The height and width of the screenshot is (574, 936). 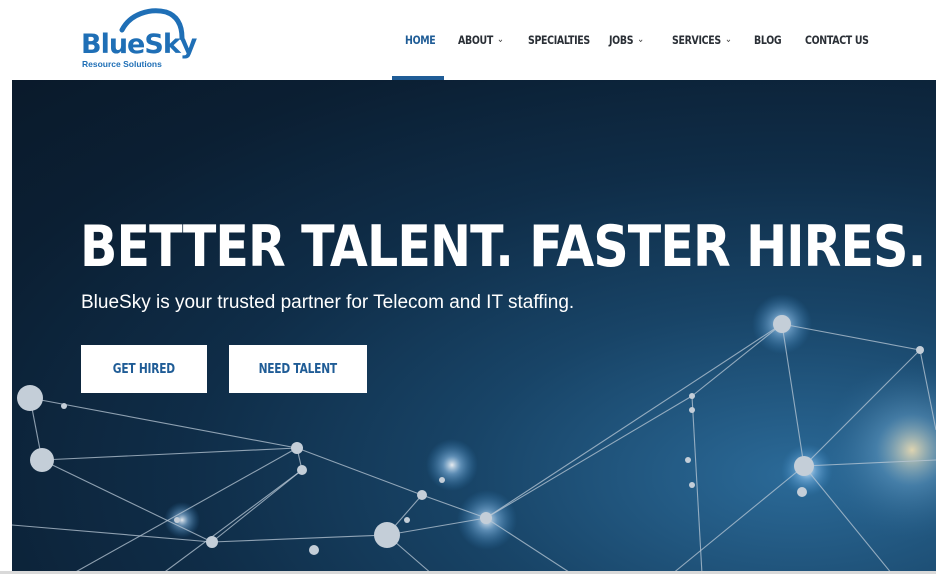 What do you see at coordinates (503, 247) in the screenshot?
I see `hero-headline: BETTER TALENT. FASTER HIRES.` at bounding box center [503, 247].